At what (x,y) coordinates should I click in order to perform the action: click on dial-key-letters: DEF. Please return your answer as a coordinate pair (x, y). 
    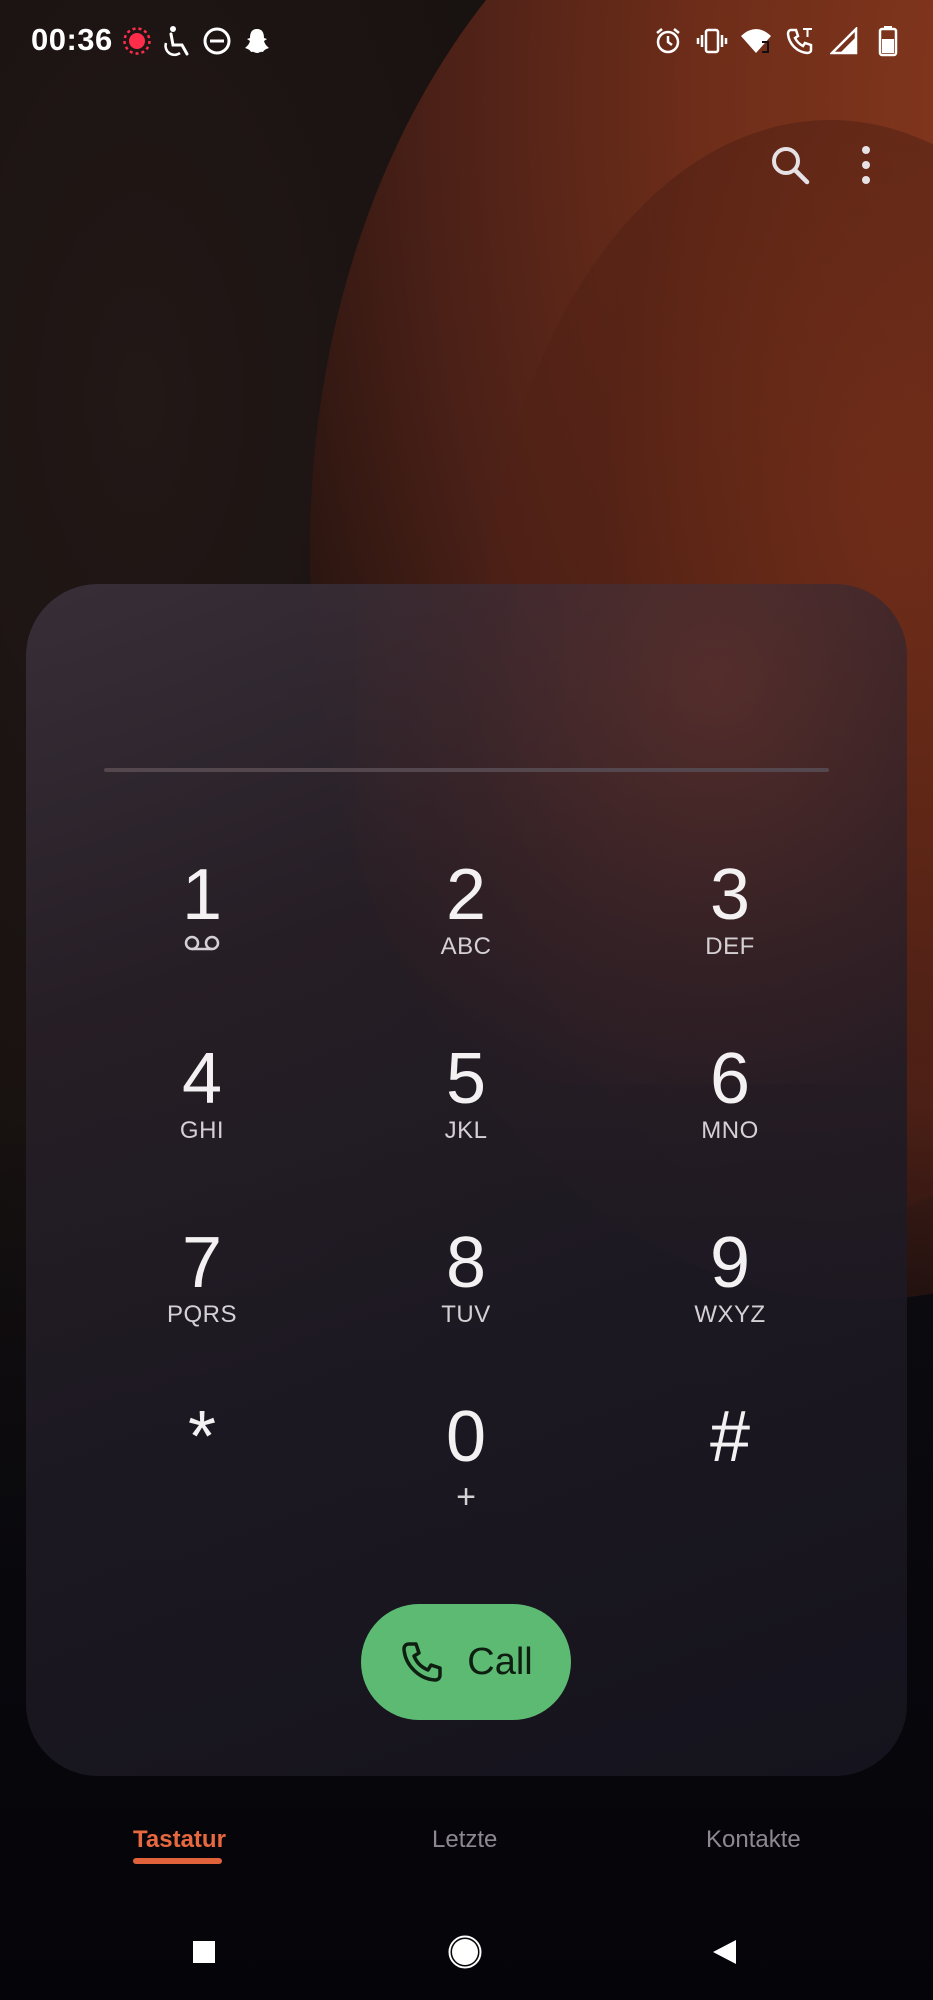
    Looking at the image, I should click on (730, 946).